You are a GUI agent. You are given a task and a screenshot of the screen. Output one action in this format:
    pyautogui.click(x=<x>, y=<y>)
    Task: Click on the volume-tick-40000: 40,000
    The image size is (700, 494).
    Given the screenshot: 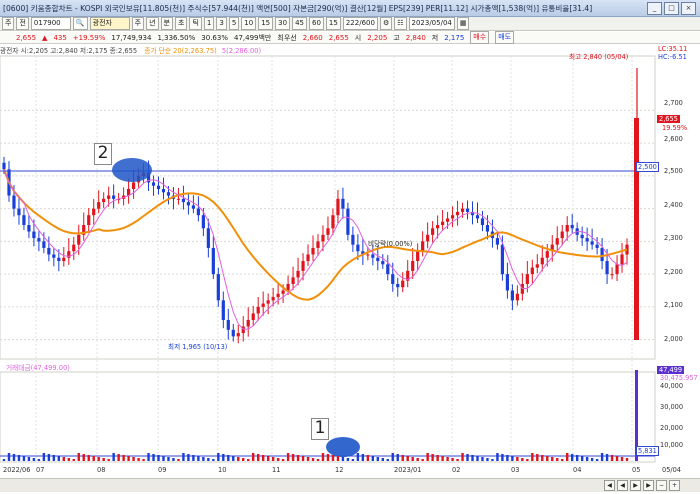 What is the action you would take?
    pyautogui.click(x=672, y=386)
    